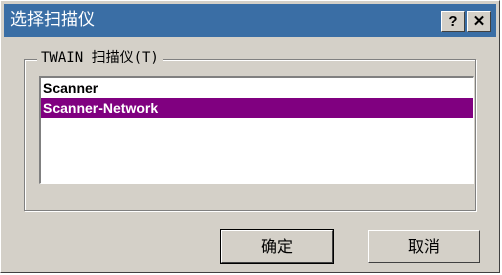  I want to click on close-icon: ✕, so click(479, 21).